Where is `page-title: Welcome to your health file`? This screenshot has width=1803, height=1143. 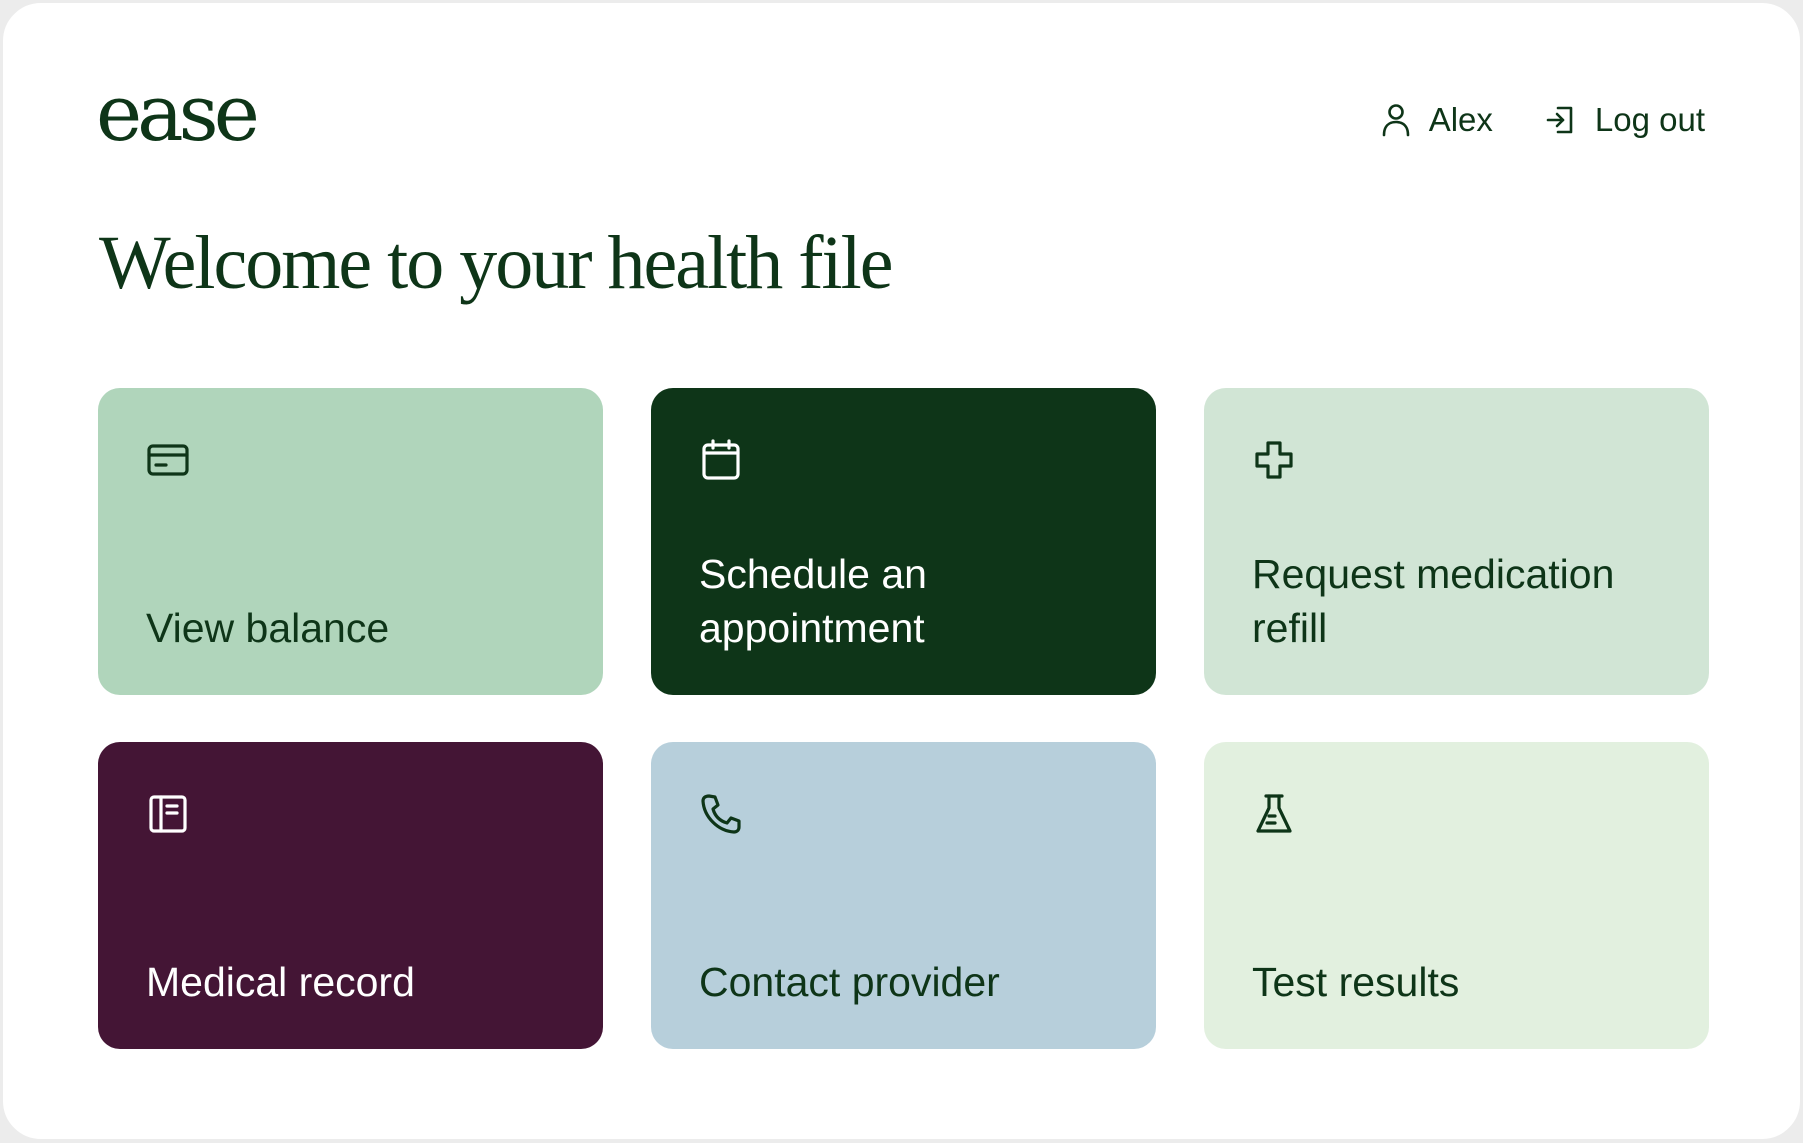
page-title: Welcome to your health file is located at coordinates (496, 263).